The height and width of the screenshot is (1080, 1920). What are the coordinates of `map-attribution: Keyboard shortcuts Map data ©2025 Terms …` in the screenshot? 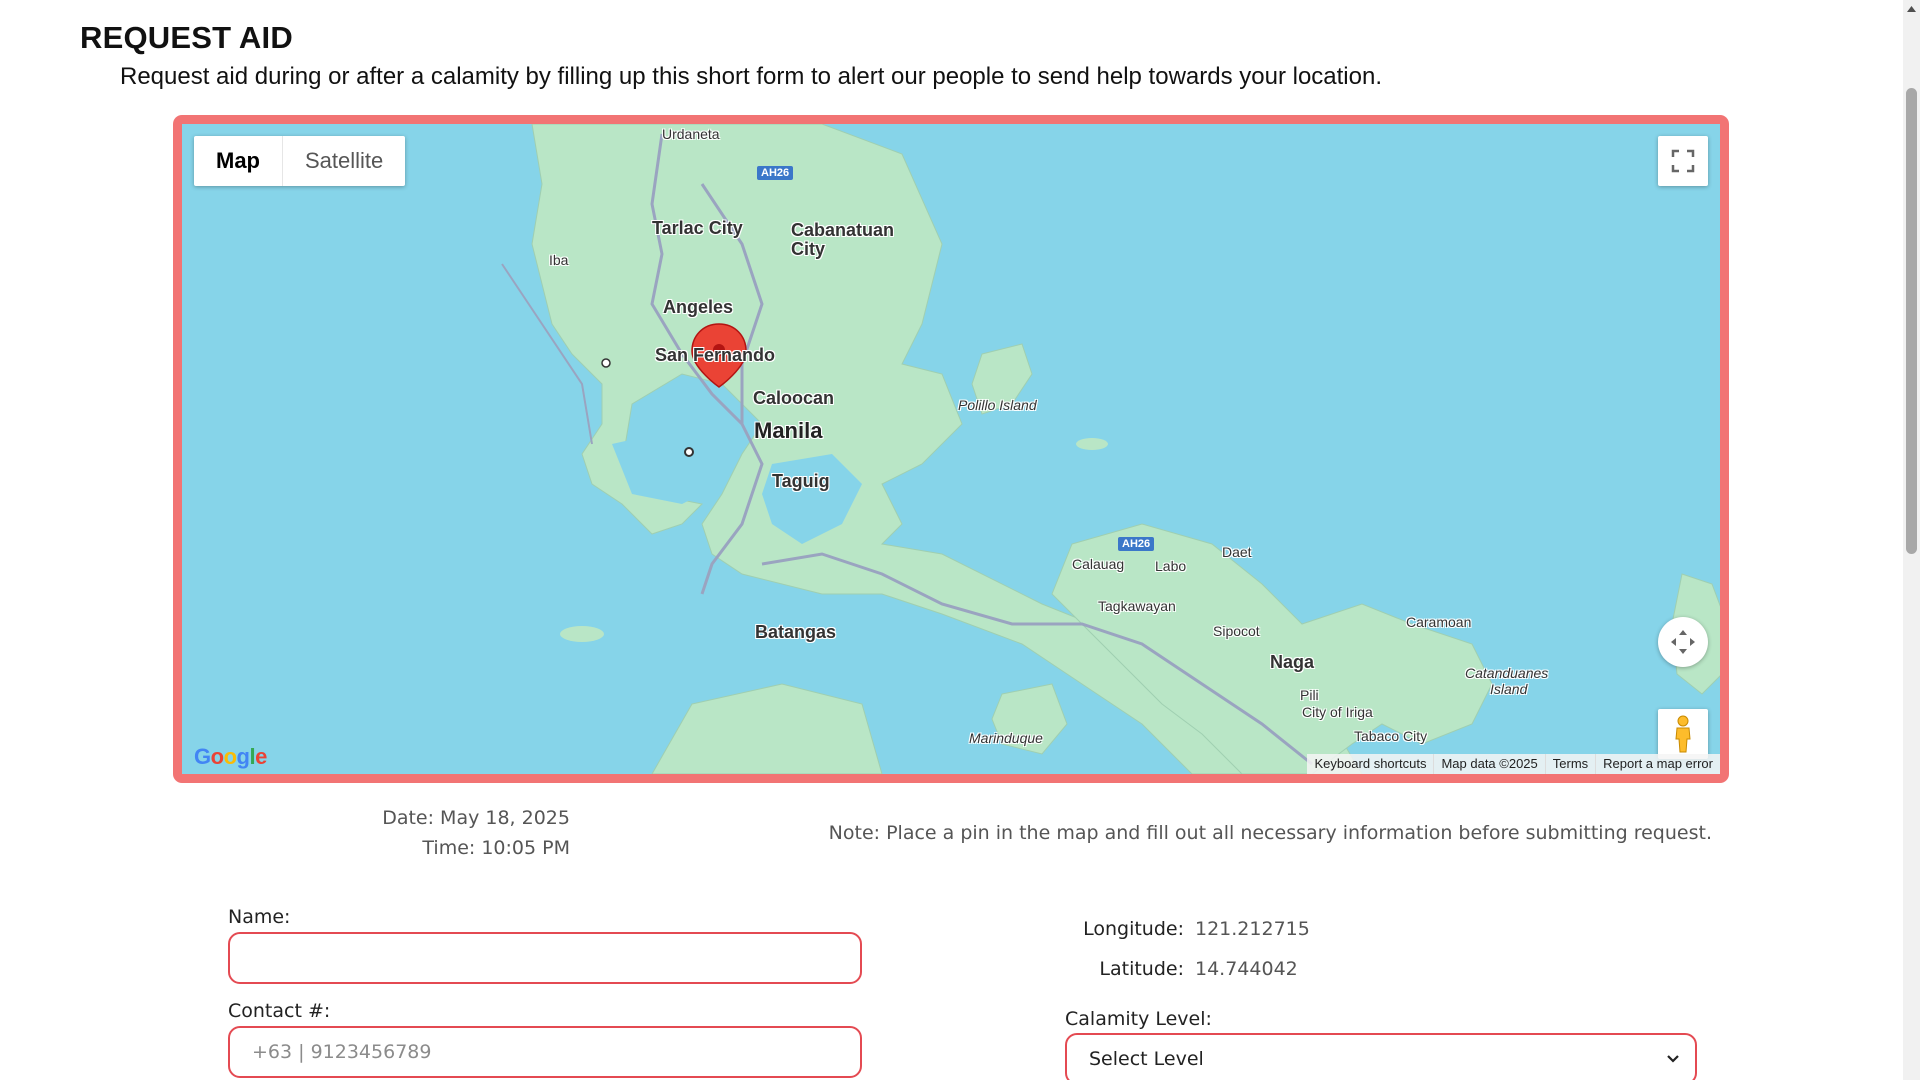 It's located at (1513, 764).